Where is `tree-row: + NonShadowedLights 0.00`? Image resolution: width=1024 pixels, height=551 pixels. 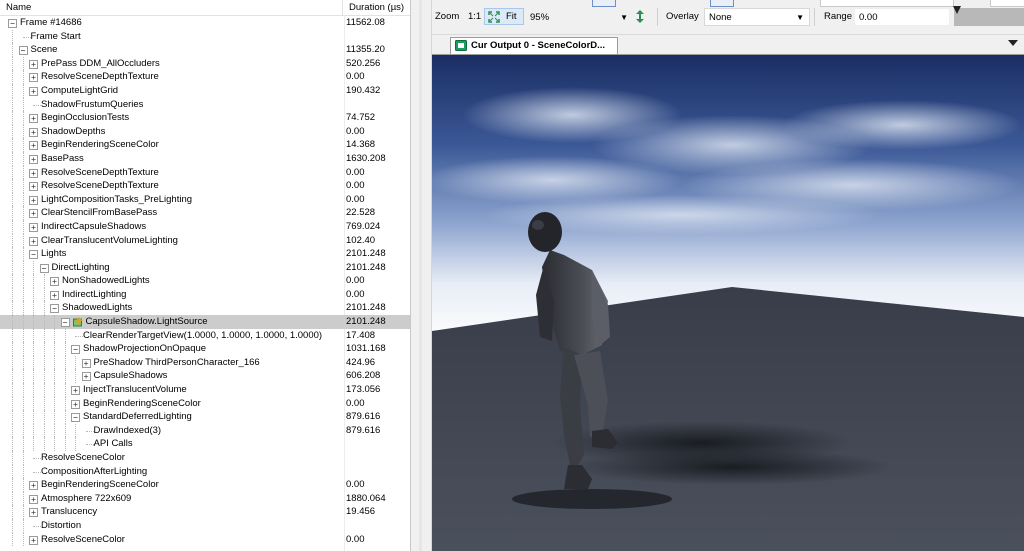 tree-row: + NonShadowedLights 0.00 is located at coordinates (205, 281).